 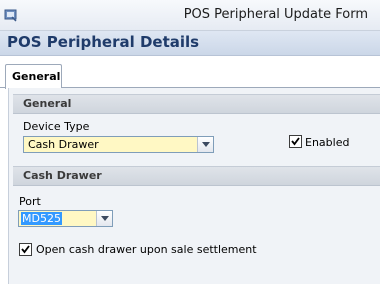 What do you see at coordinates (196, 104) in the screenshot?
I see `section-header-general: General` at bounding box center [196, 104].